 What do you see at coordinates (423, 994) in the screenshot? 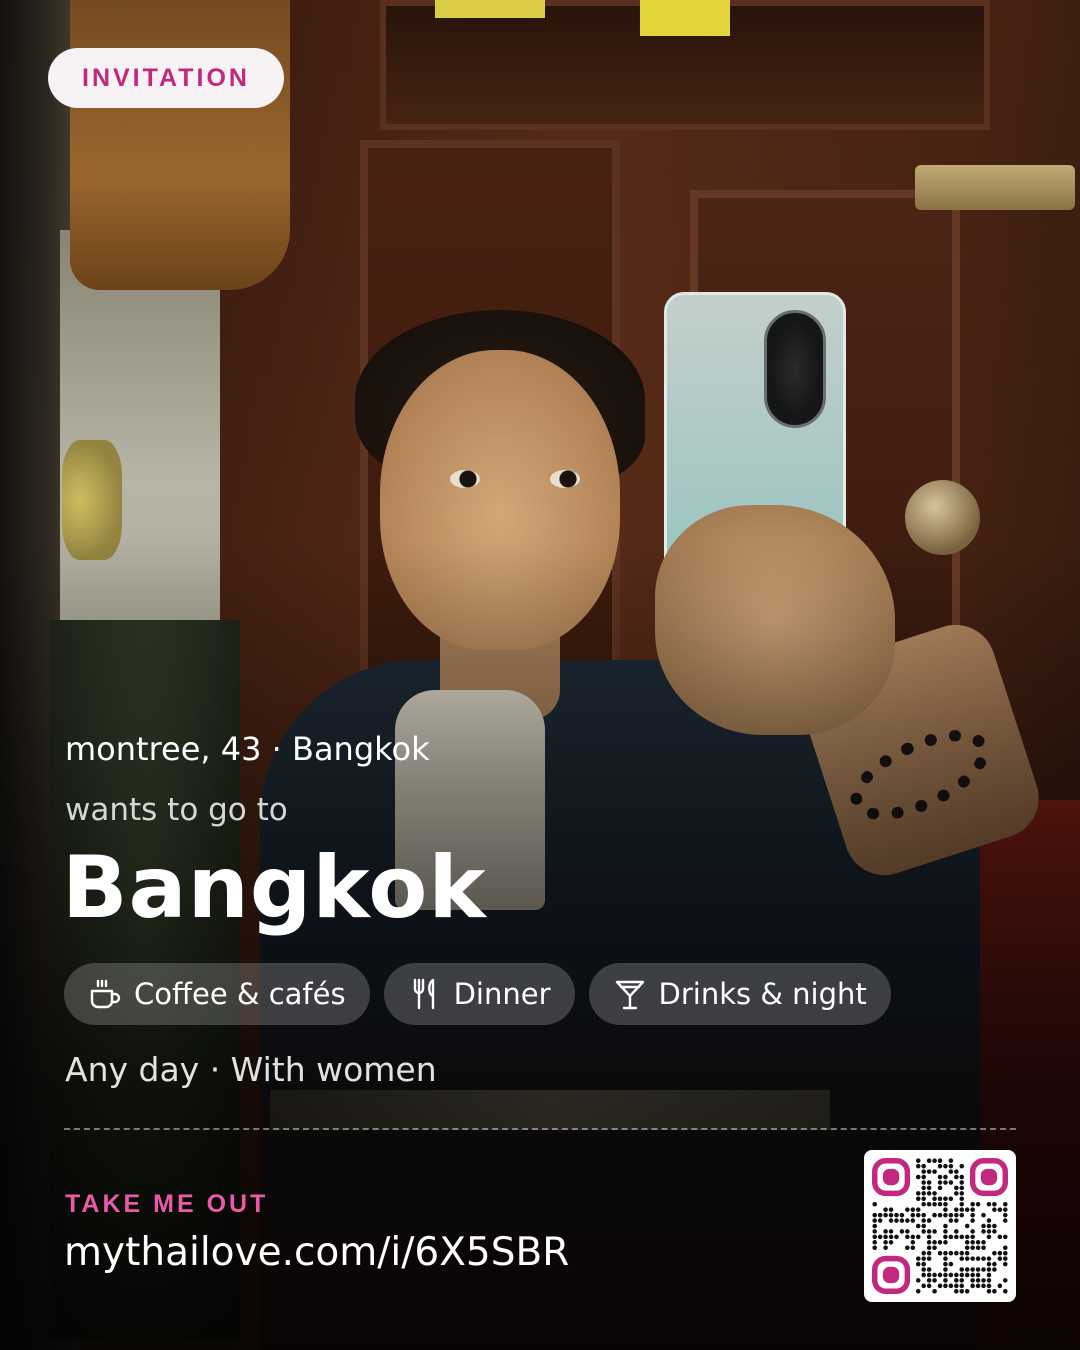
I see `fork-knife-icon` at bounding box center [423, 994].